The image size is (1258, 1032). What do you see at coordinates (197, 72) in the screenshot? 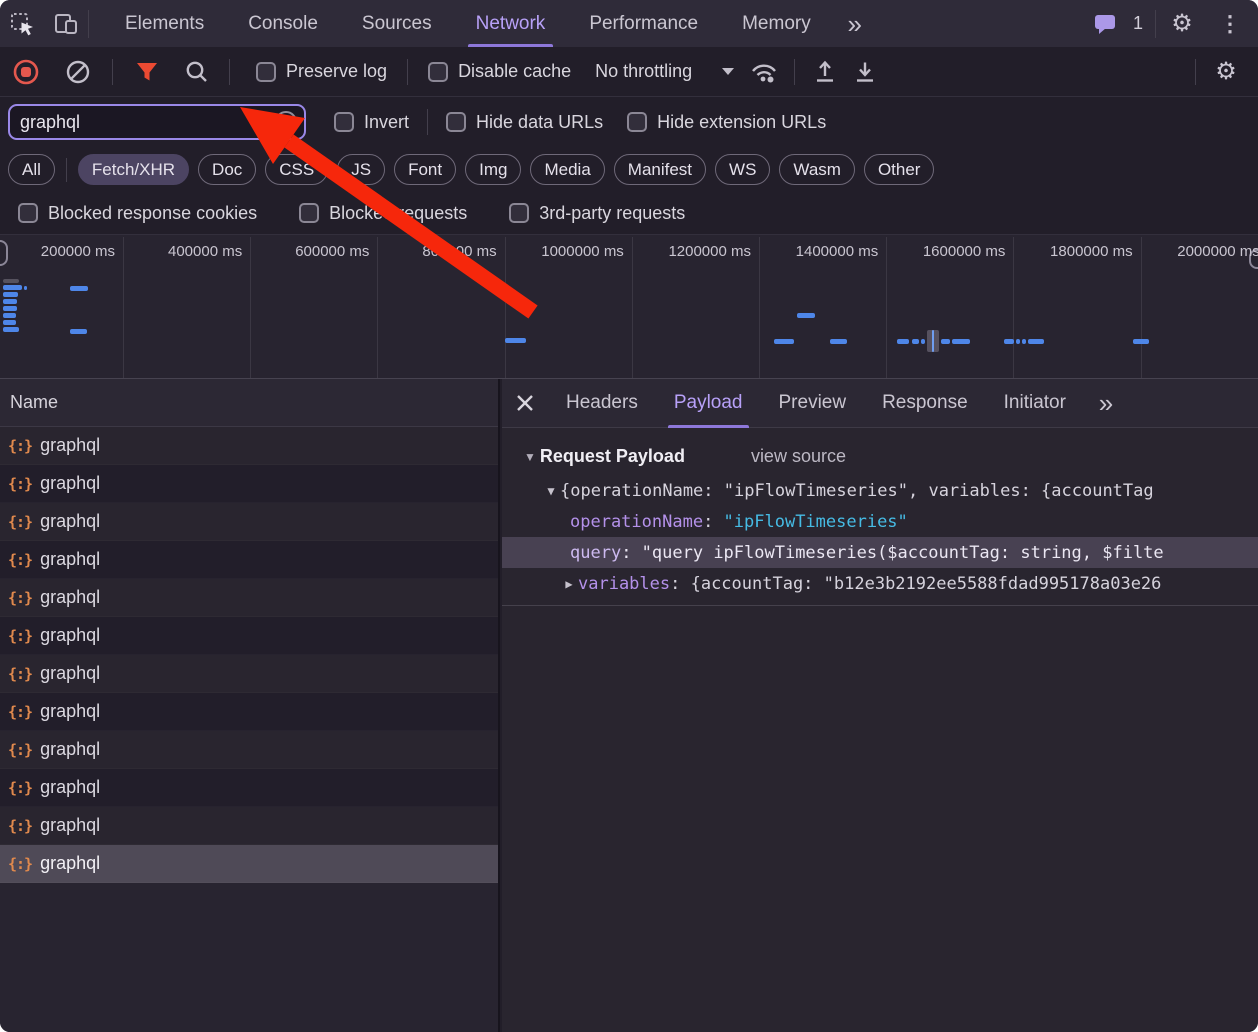
I see `search-icon` at bounding box center [197, 72].